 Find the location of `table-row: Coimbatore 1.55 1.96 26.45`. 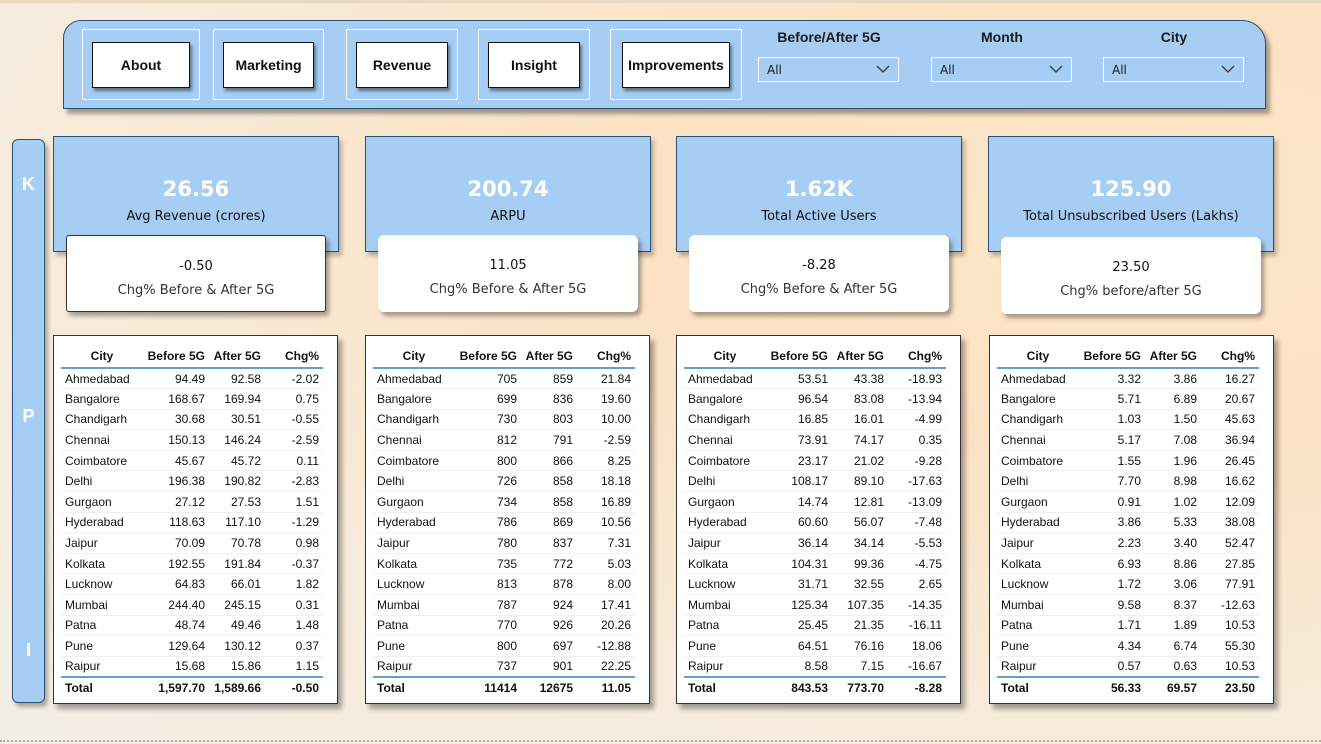

table-row: Coimbatore 1.55 1.96 26.45 is located at coordinates (1128, 461).